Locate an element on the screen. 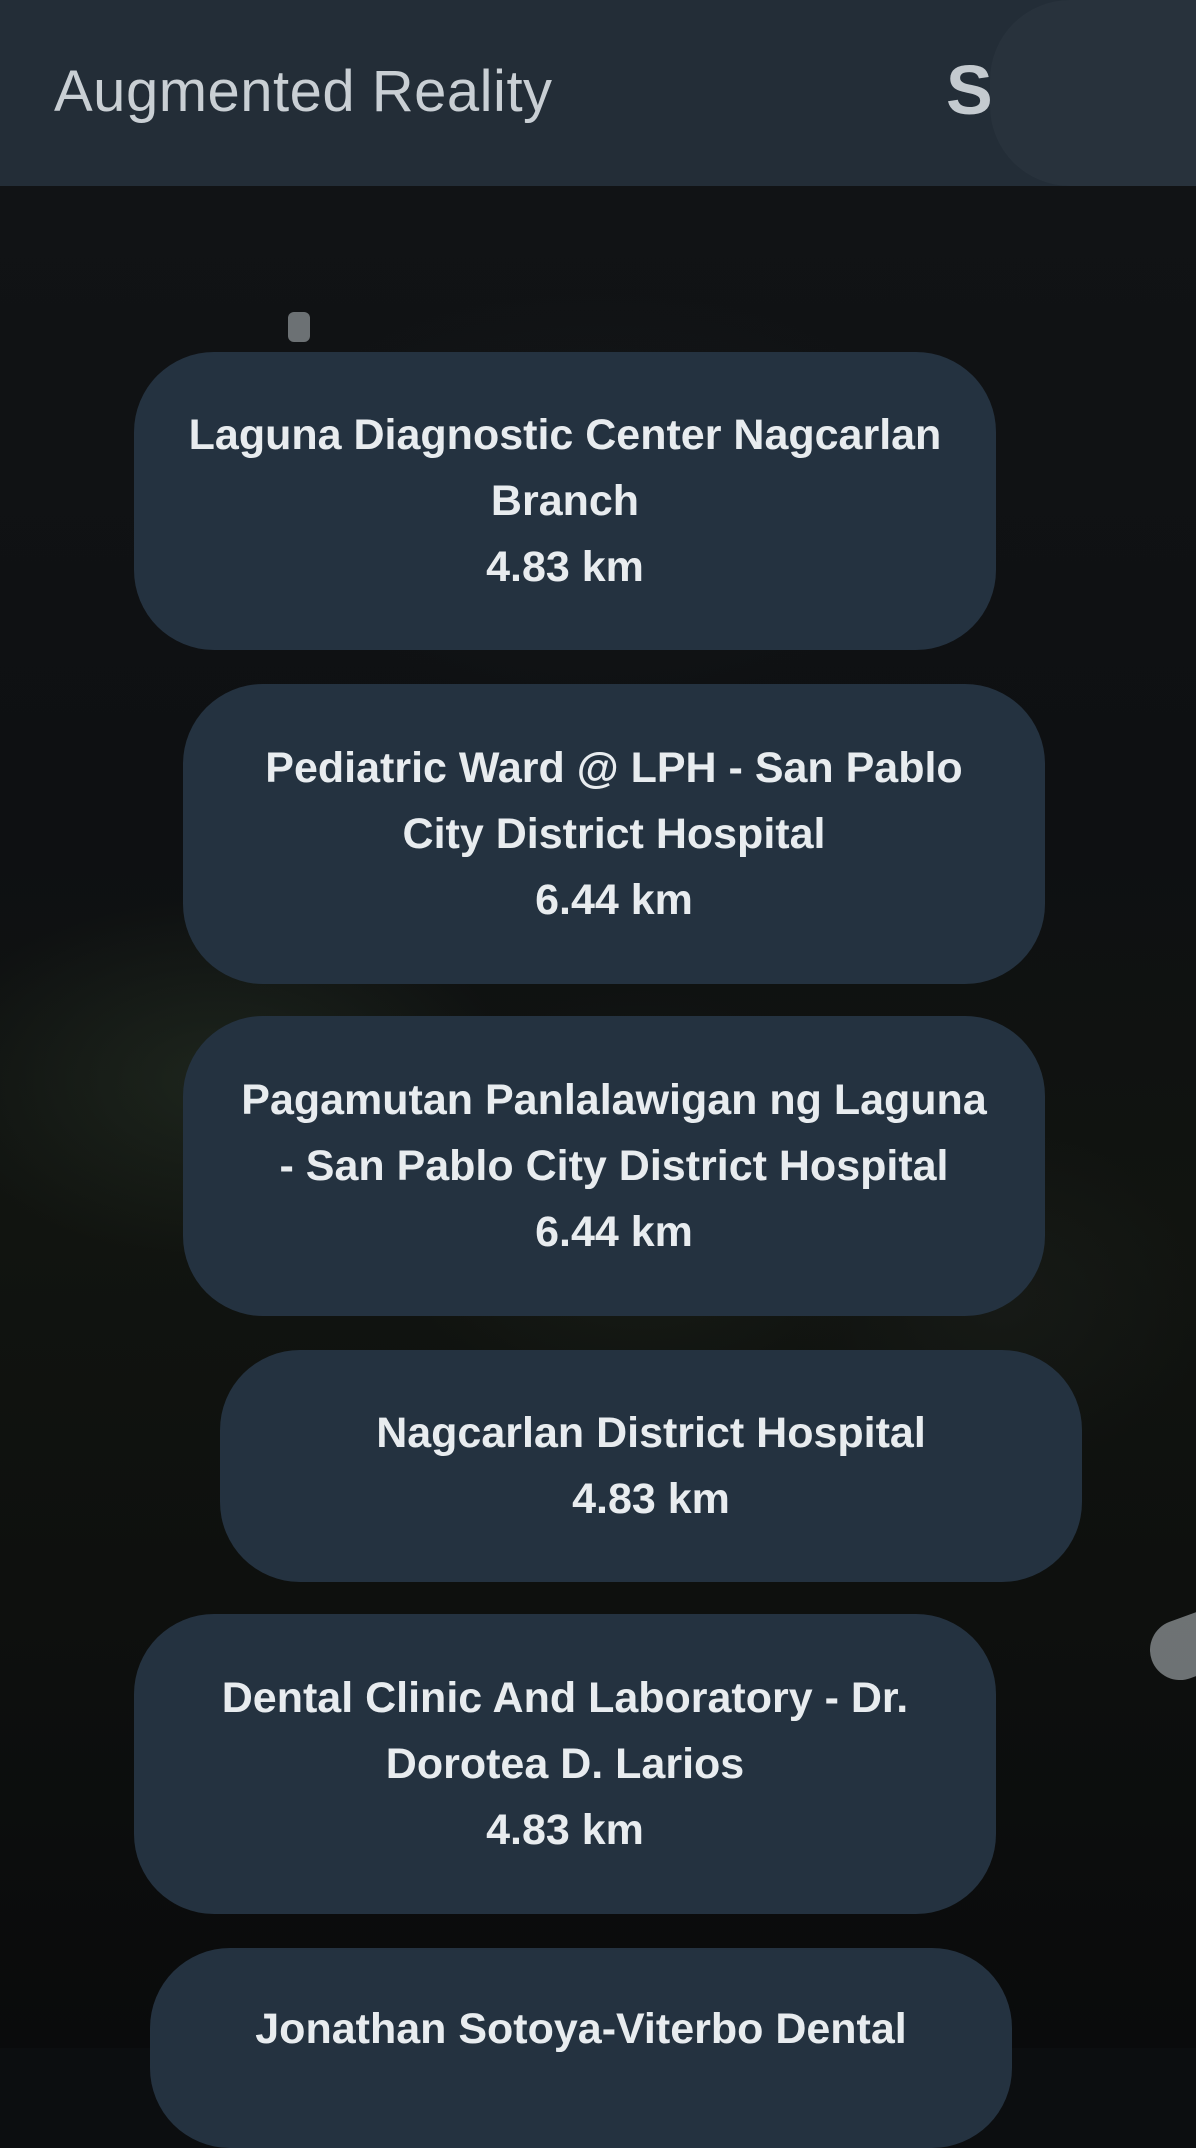  place-card: Jonathan Sotoya-Viterbo Dental is located at coordinates (581, 2048).